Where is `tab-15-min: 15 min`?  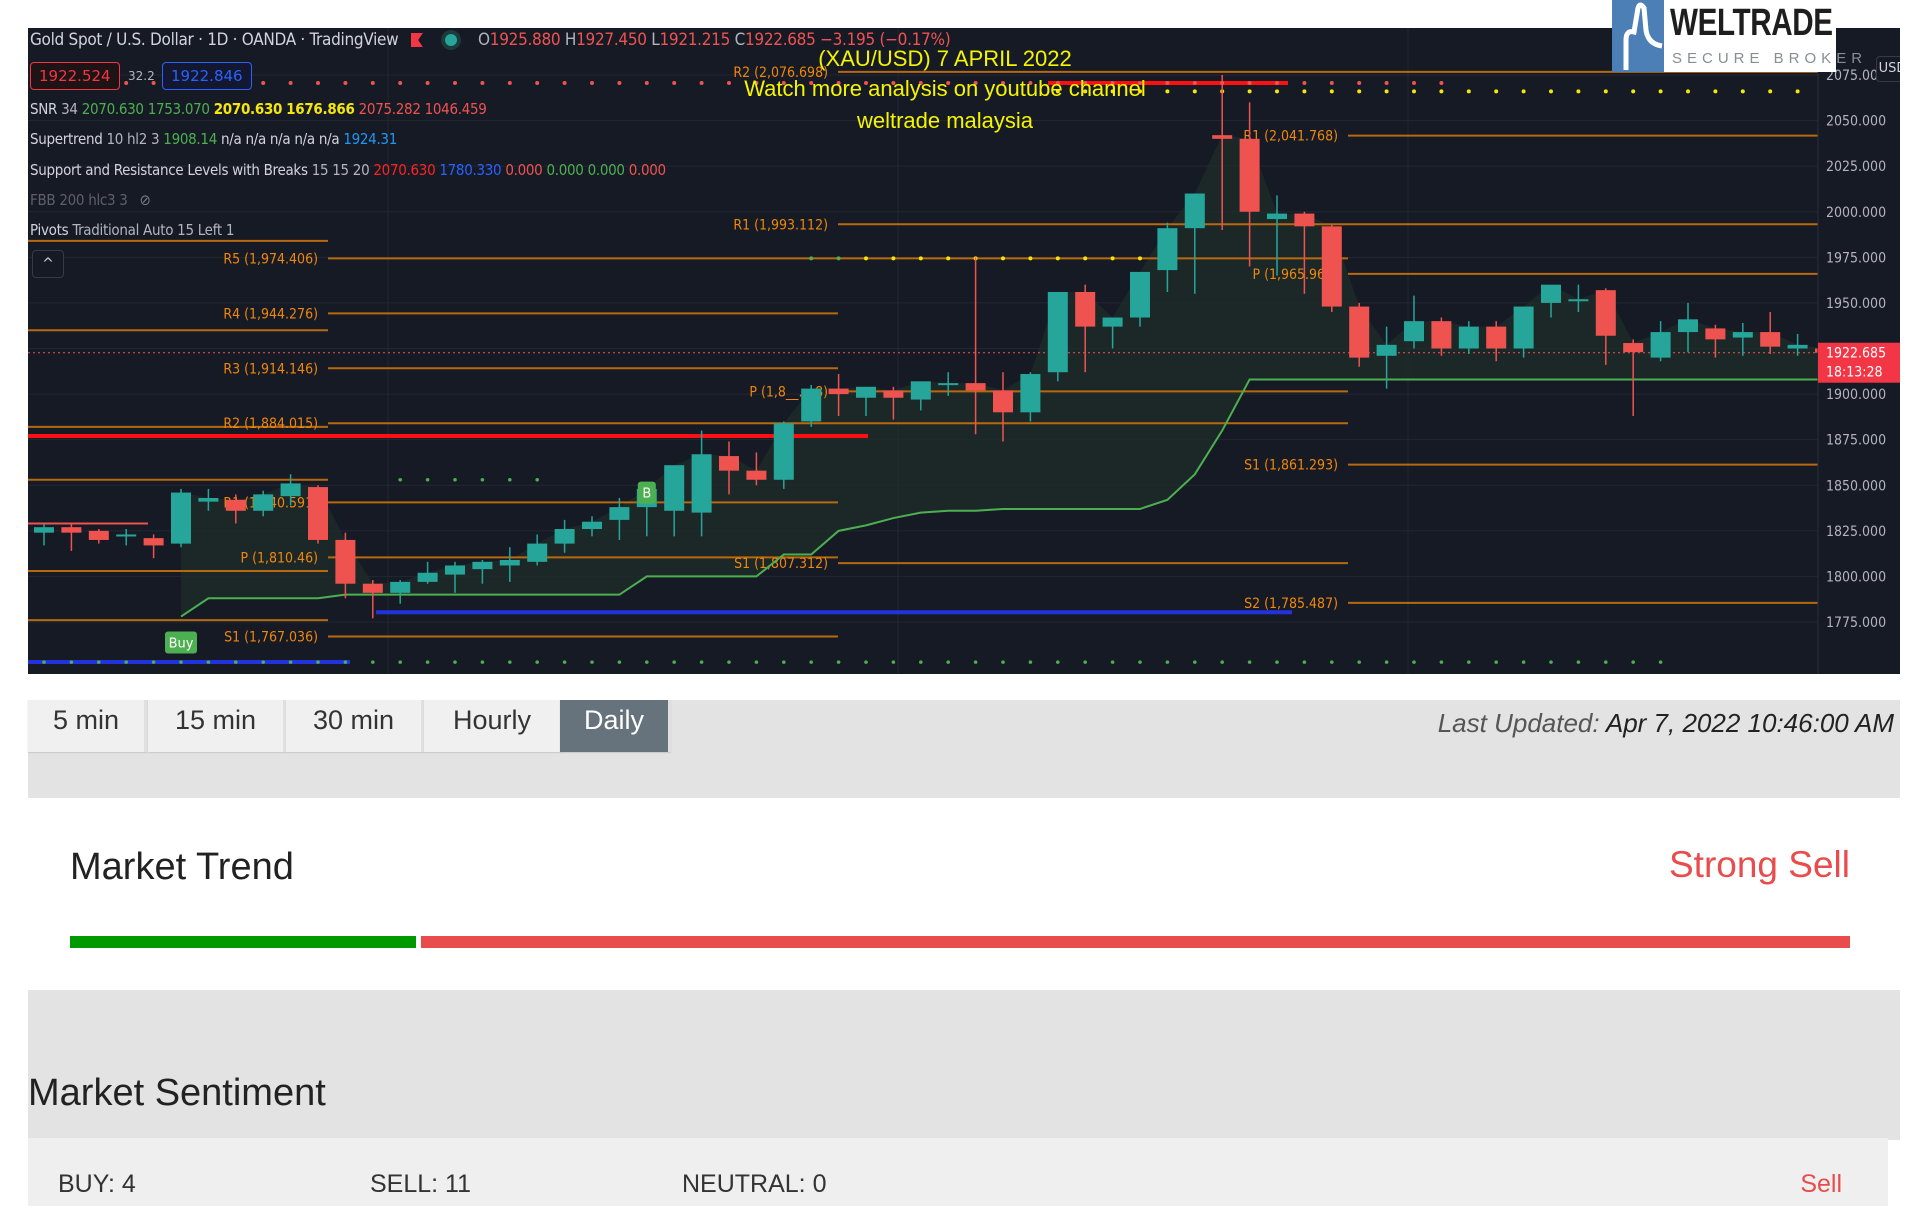 tab-15-min: 15 min is located at coordinates (217, 726).